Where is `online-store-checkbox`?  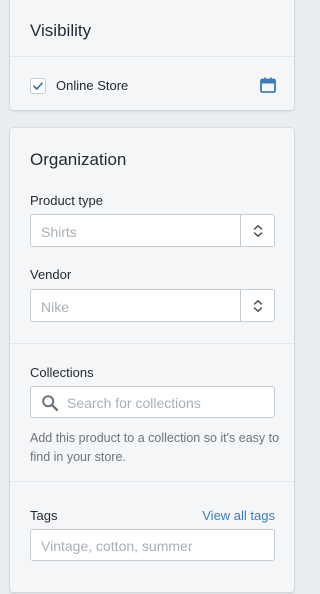
online-store-checkbox is located at coordinates (38, 86).